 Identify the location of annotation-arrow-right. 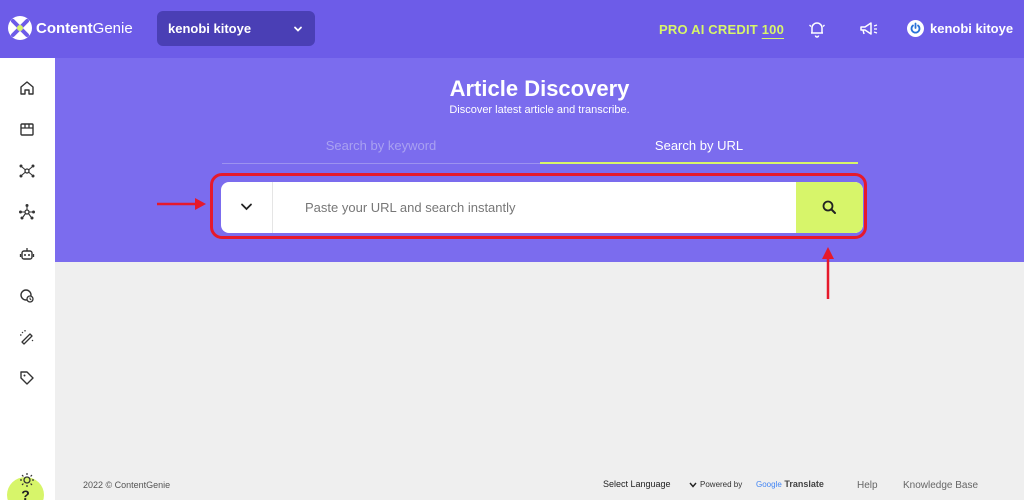
(182, 206).